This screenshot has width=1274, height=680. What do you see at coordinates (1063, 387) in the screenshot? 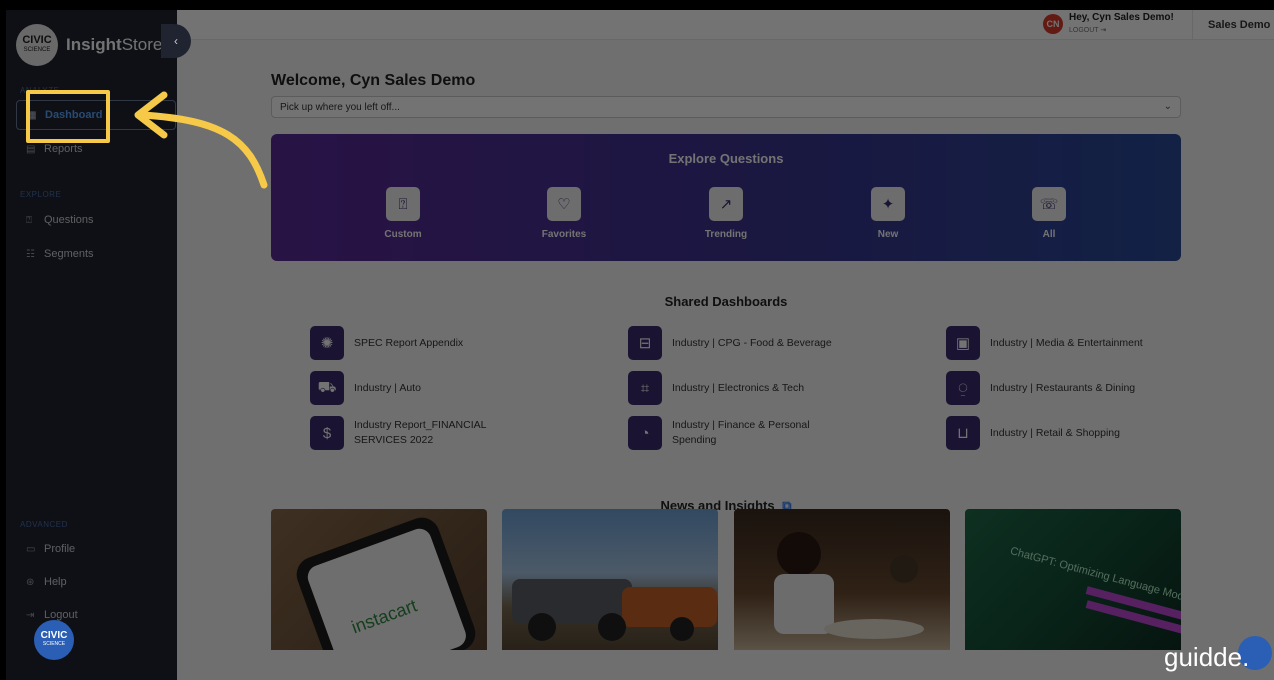
I see `dashboard-label: Industry | Restaurants & Dining` at bounding box center [1063, 387].